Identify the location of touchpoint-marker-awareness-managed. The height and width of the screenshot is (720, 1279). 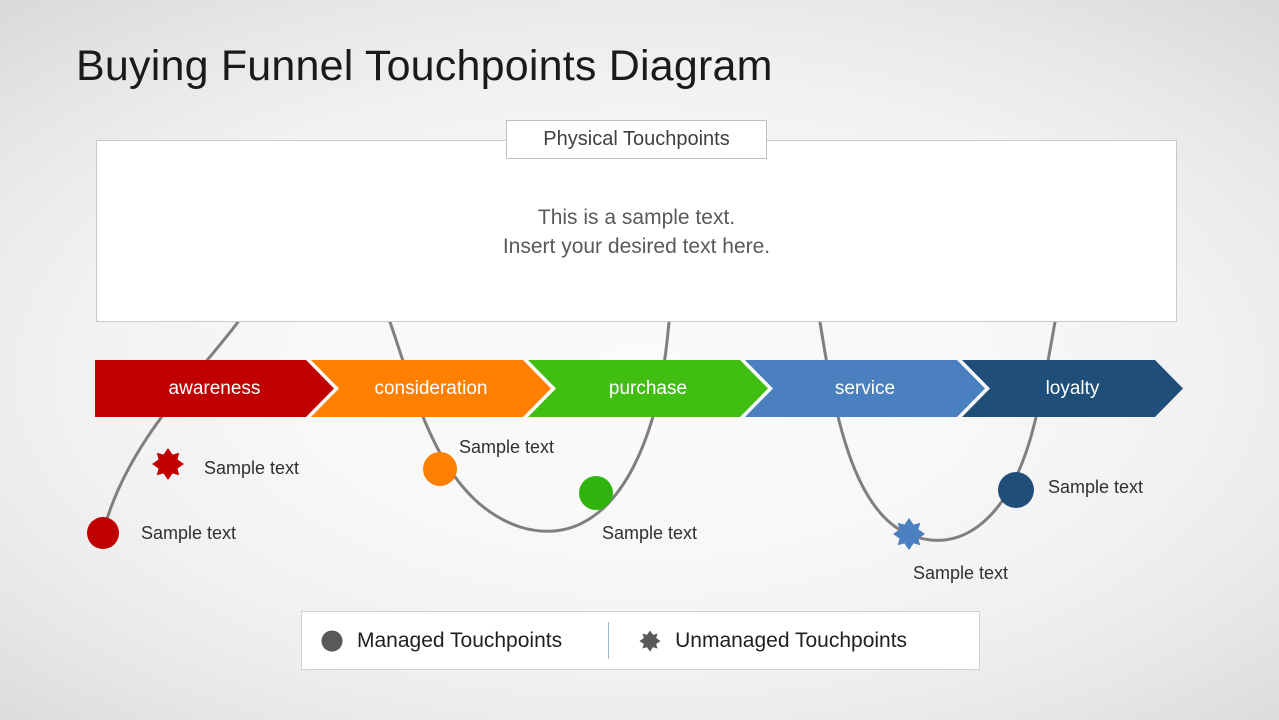
(103, 533).